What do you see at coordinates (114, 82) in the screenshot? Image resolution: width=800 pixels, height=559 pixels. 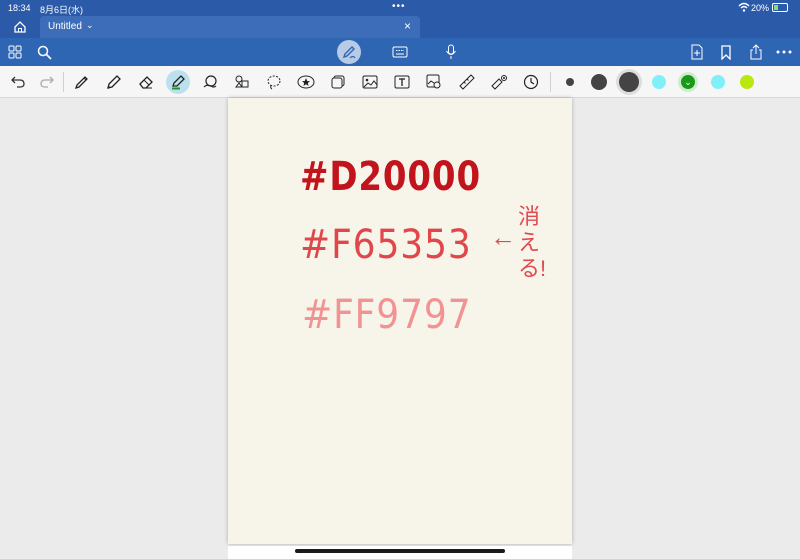 I see `pencil-tool-icon` at bounding box center [114, 82].